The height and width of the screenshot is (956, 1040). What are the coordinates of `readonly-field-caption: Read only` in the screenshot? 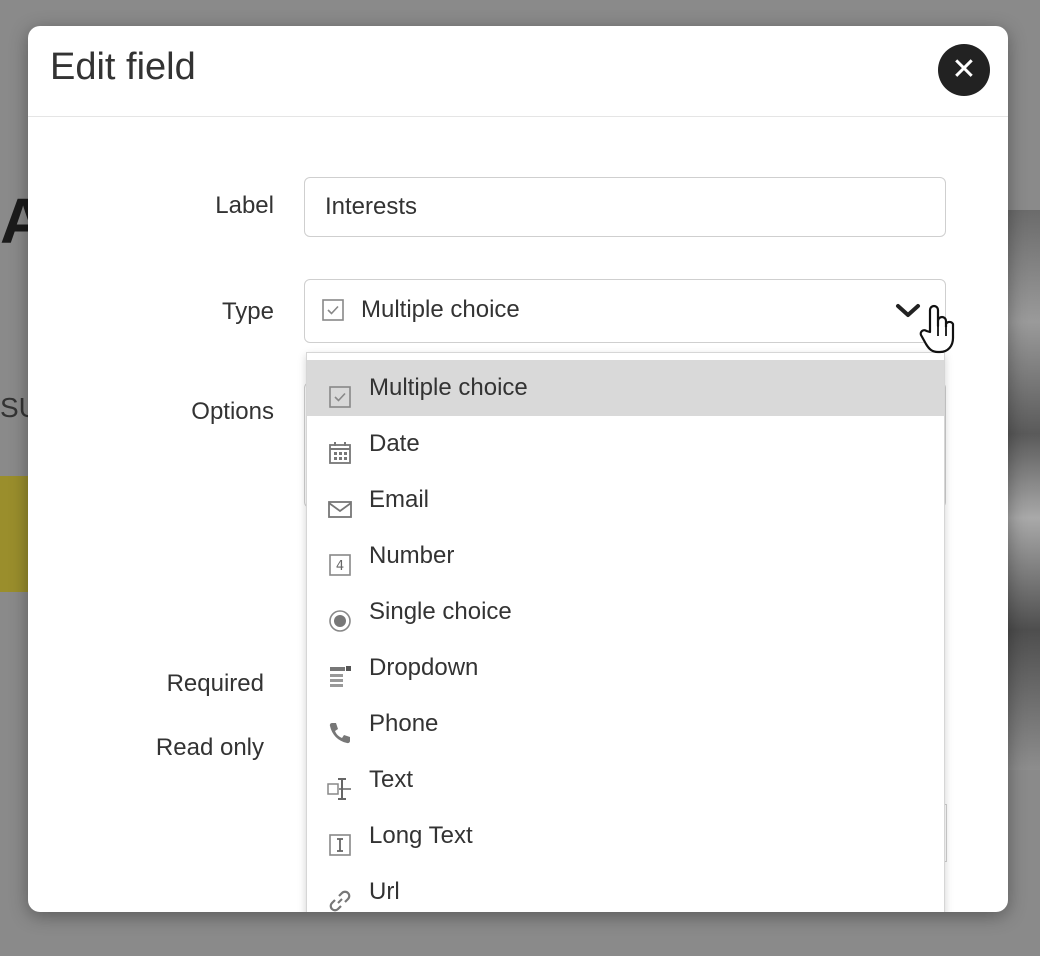 It's located at (209, 747).